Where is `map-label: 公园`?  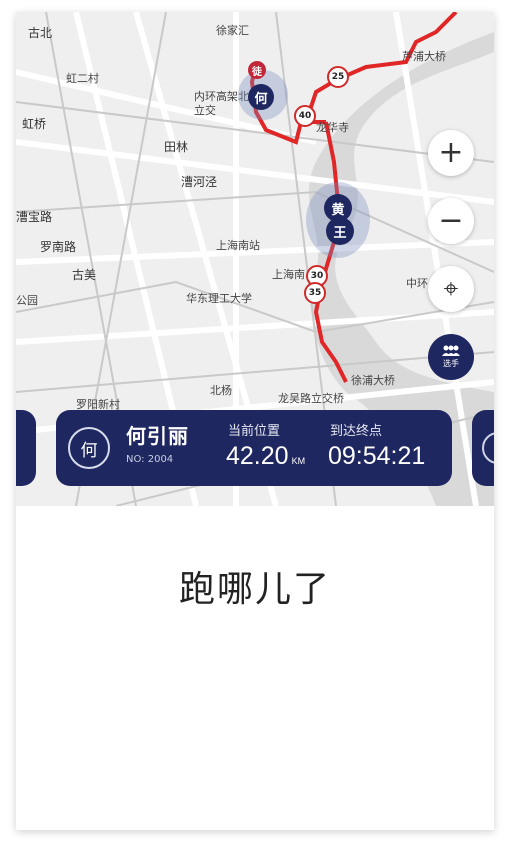
map-label: 公园 is located at coordinates (27, 300).